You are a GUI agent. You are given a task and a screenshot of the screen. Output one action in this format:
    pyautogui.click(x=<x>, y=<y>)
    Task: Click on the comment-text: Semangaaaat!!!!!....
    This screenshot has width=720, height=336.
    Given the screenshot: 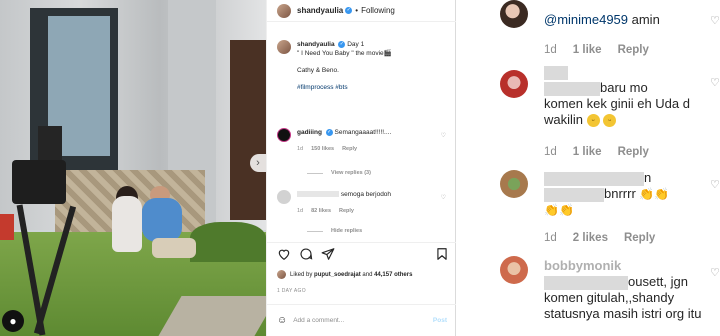 What is the action you would take?
    pyautogui.click(x=363, y=132)
    